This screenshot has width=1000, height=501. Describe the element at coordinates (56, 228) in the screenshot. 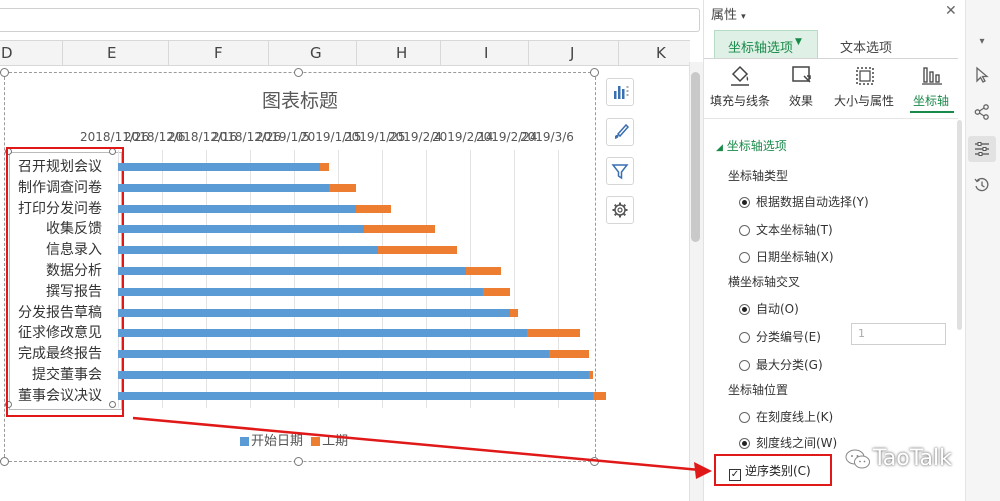

I see `category-label: 收集反馈` at that location.